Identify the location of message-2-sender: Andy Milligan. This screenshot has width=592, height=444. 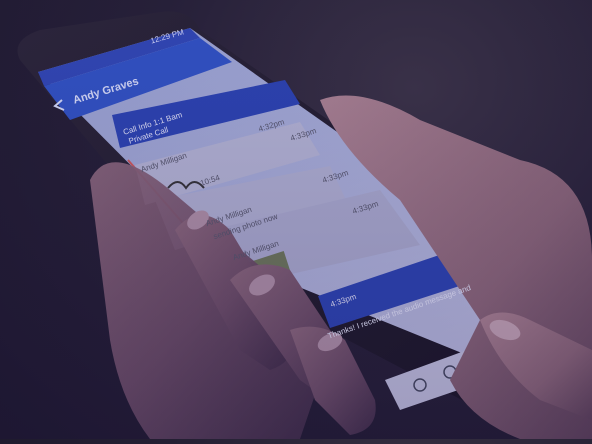
(164, 162).